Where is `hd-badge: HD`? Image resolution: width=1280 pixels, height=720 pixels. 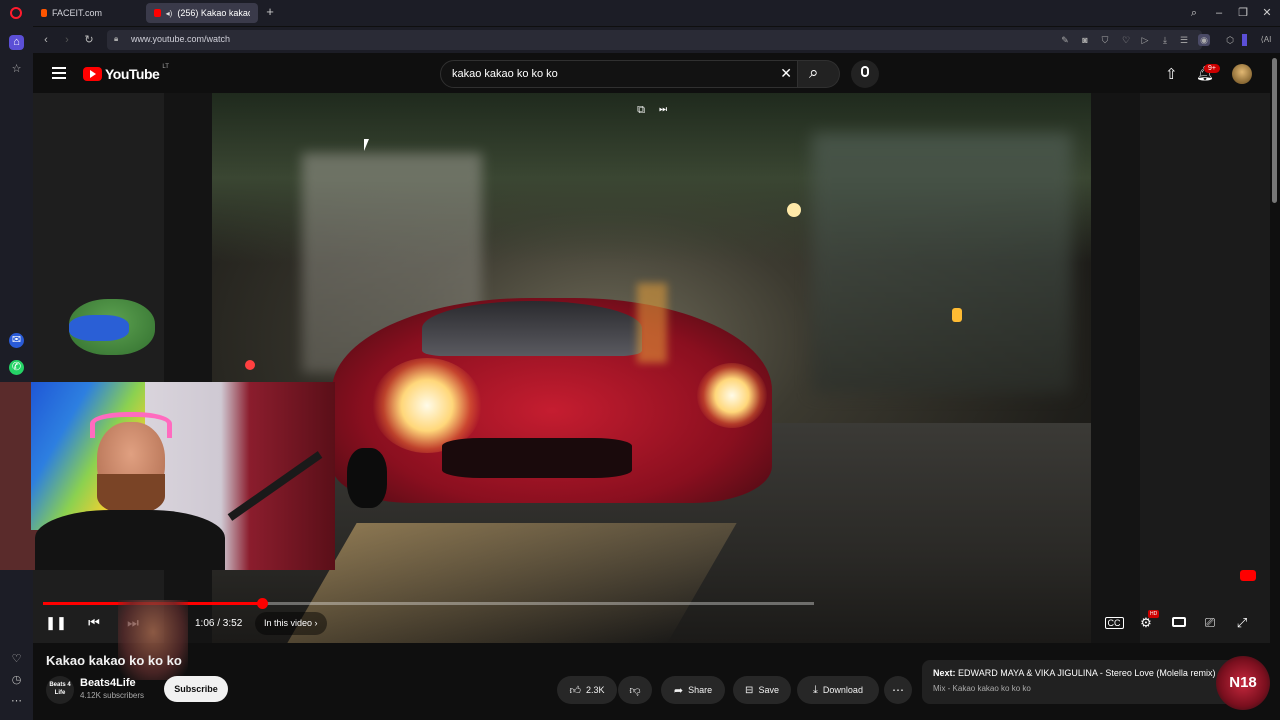 hd-badge: HD is located at coordinates (1154, 614).